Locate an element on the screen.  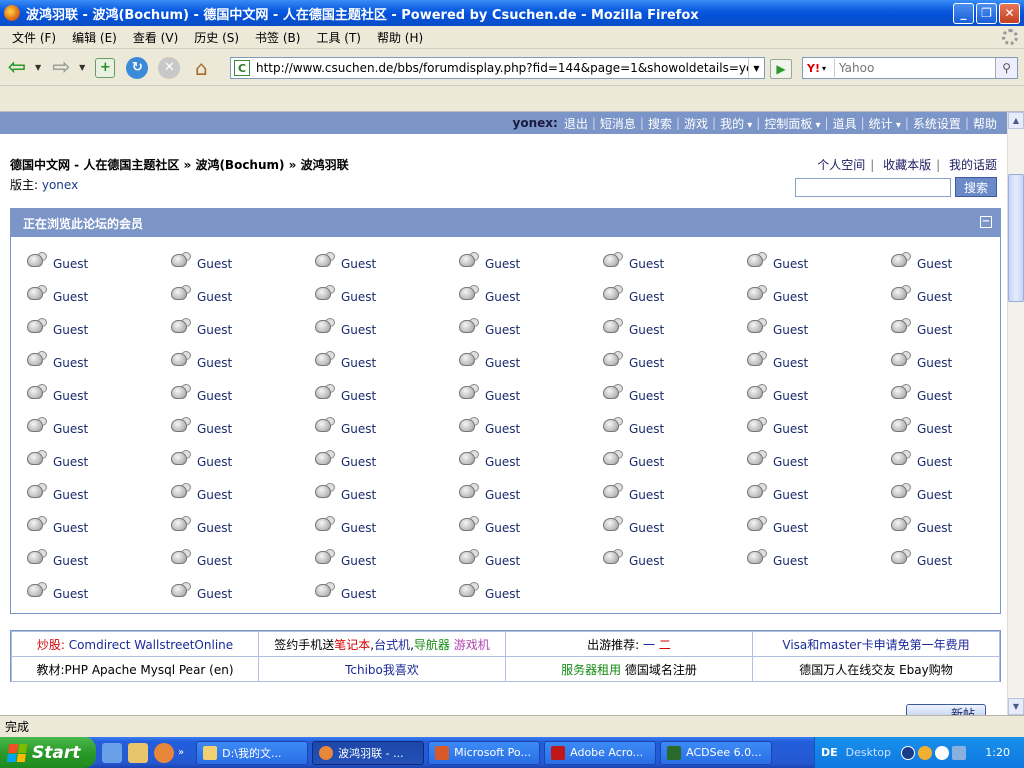
go-button: ▶ is located at coordinates (781, 69).